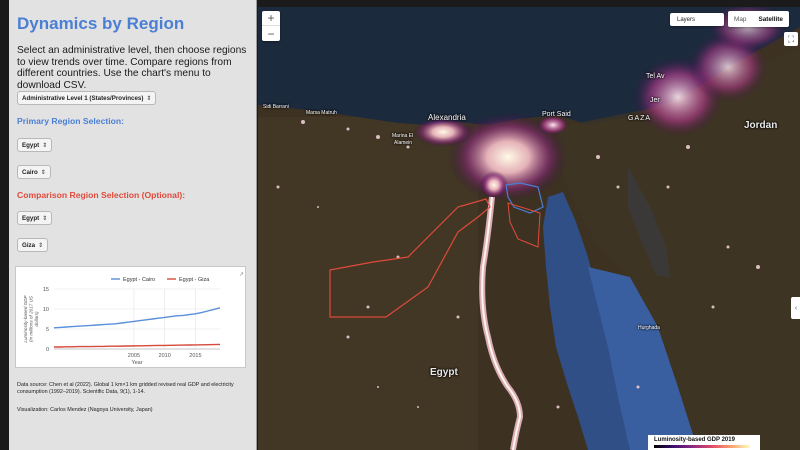 The width and height of the screenshot is (800, 450). Describe the element at coordinates (761, 125) in the screenshot. I see `map-label-jordan: Jordan` at that location.